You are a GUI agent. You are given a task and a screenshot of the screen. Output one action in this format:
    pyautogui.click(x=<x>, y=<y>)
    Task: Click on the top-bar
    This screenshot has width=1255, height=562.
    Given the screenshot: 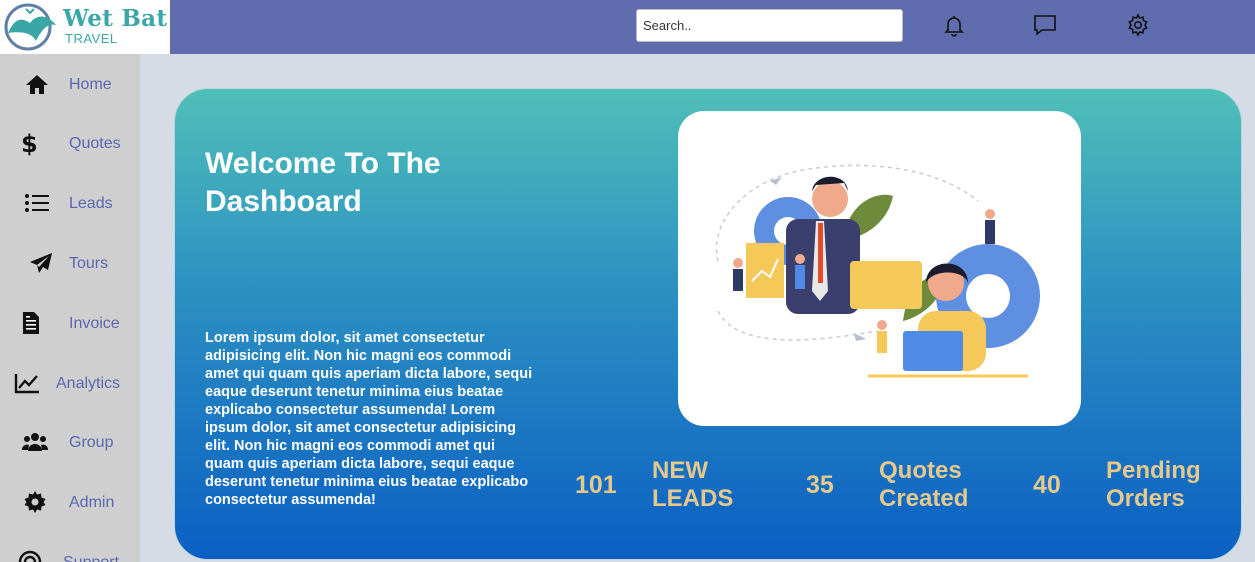 What is the action you would take?
    pyautogui.click(x=627, y=27)
    